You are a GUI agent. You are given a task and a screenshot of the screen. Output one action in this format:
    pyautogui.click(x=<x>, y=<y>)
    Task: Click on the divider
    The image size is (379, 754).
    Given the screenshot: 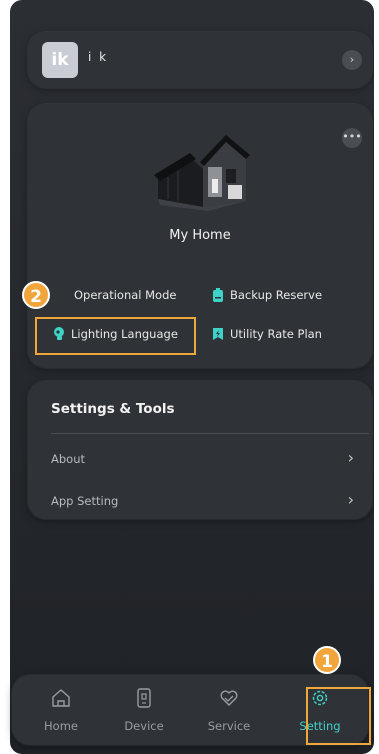 What is the action you would take?
    pyautogui.click(x=210, y=433)
    